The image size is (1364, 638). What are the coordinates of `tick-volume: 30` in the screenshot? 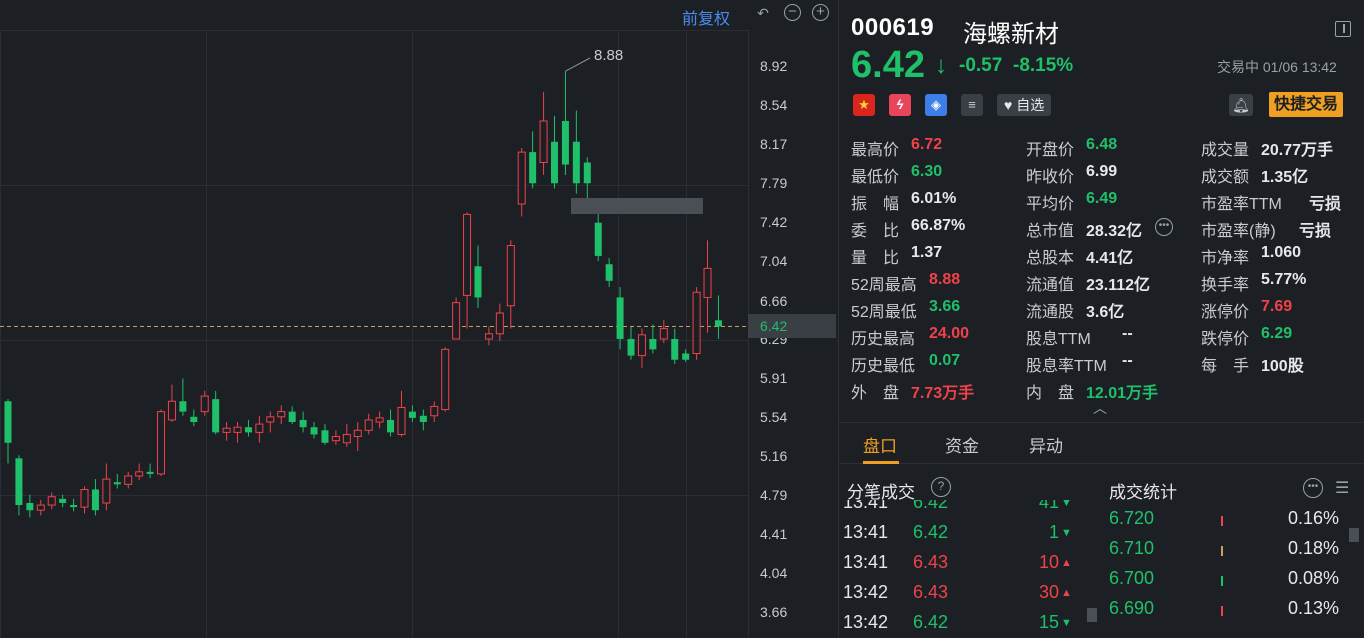 It's located at (1048, 592).